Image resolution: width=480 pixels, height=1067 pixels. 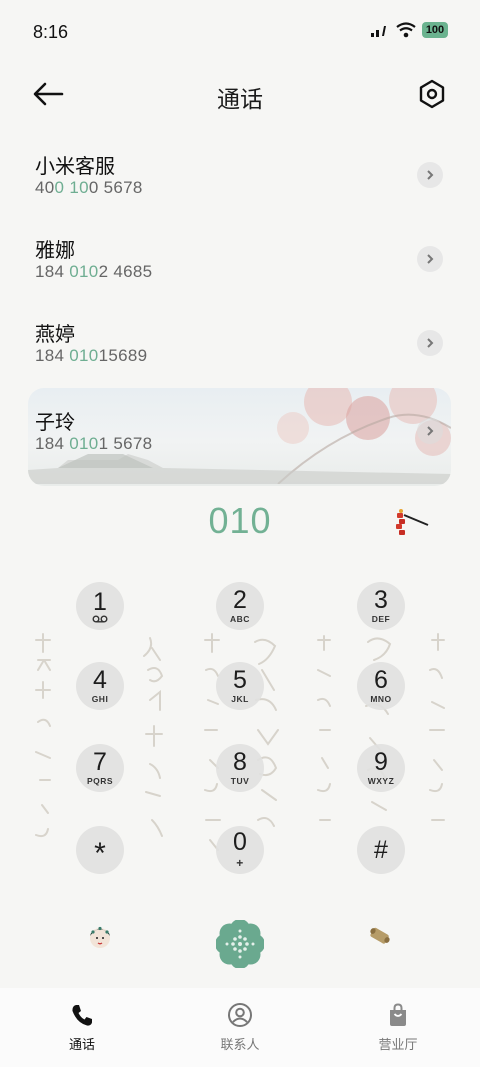 What do you see at coordinates (406, 30) in the screenshot?
I see `wifi-icon` at bounding box center [406, 30].